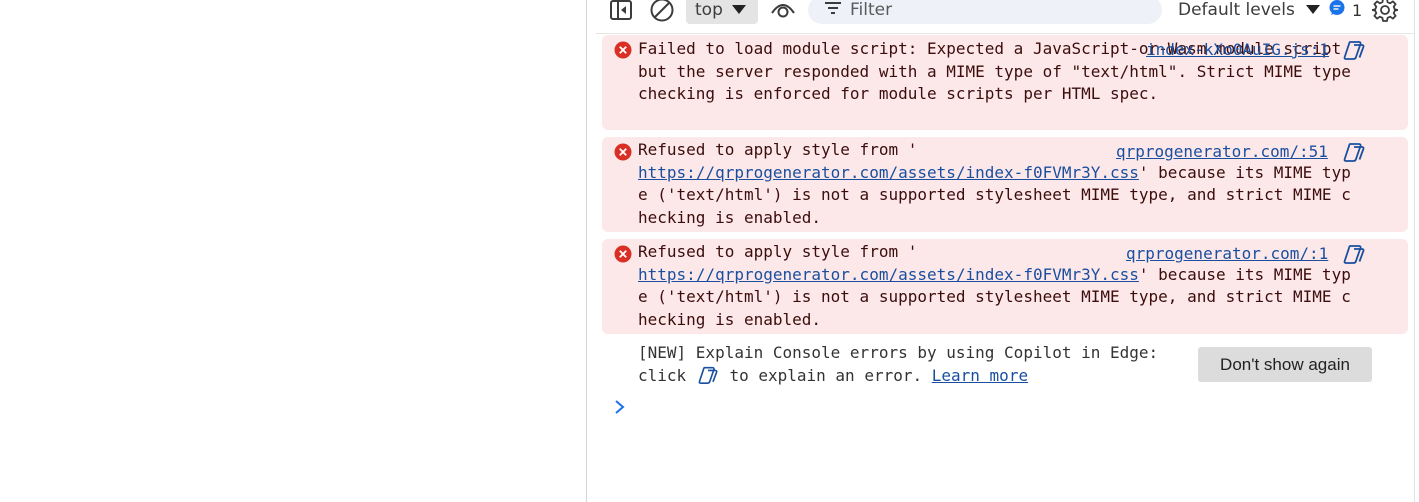  I want to click on gear-icon, so click(1385, 12).